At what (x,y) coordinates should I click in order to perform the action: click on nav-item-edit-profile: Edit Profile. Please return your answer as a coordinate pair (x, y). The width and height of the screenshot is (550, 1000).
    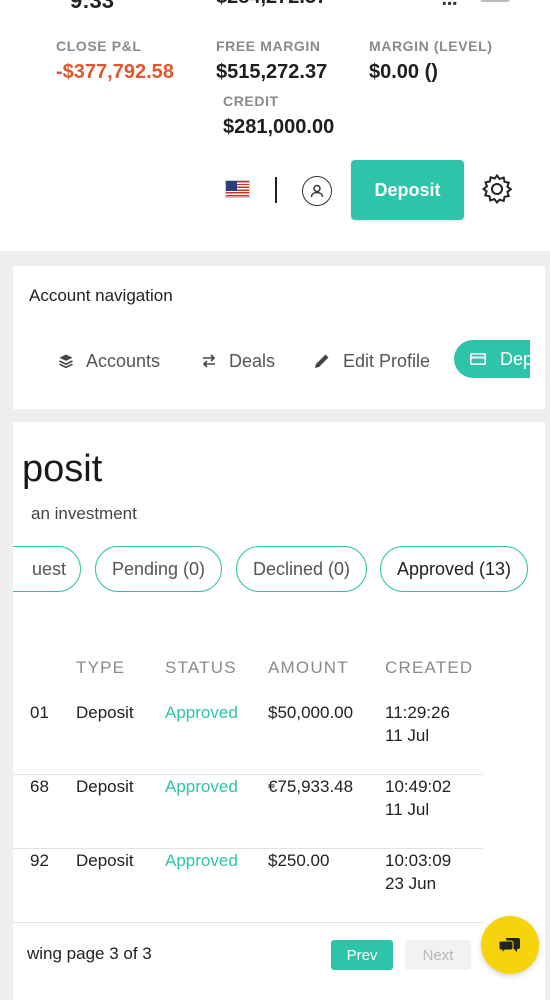
    Looking at the image, I should click on (371, 361).